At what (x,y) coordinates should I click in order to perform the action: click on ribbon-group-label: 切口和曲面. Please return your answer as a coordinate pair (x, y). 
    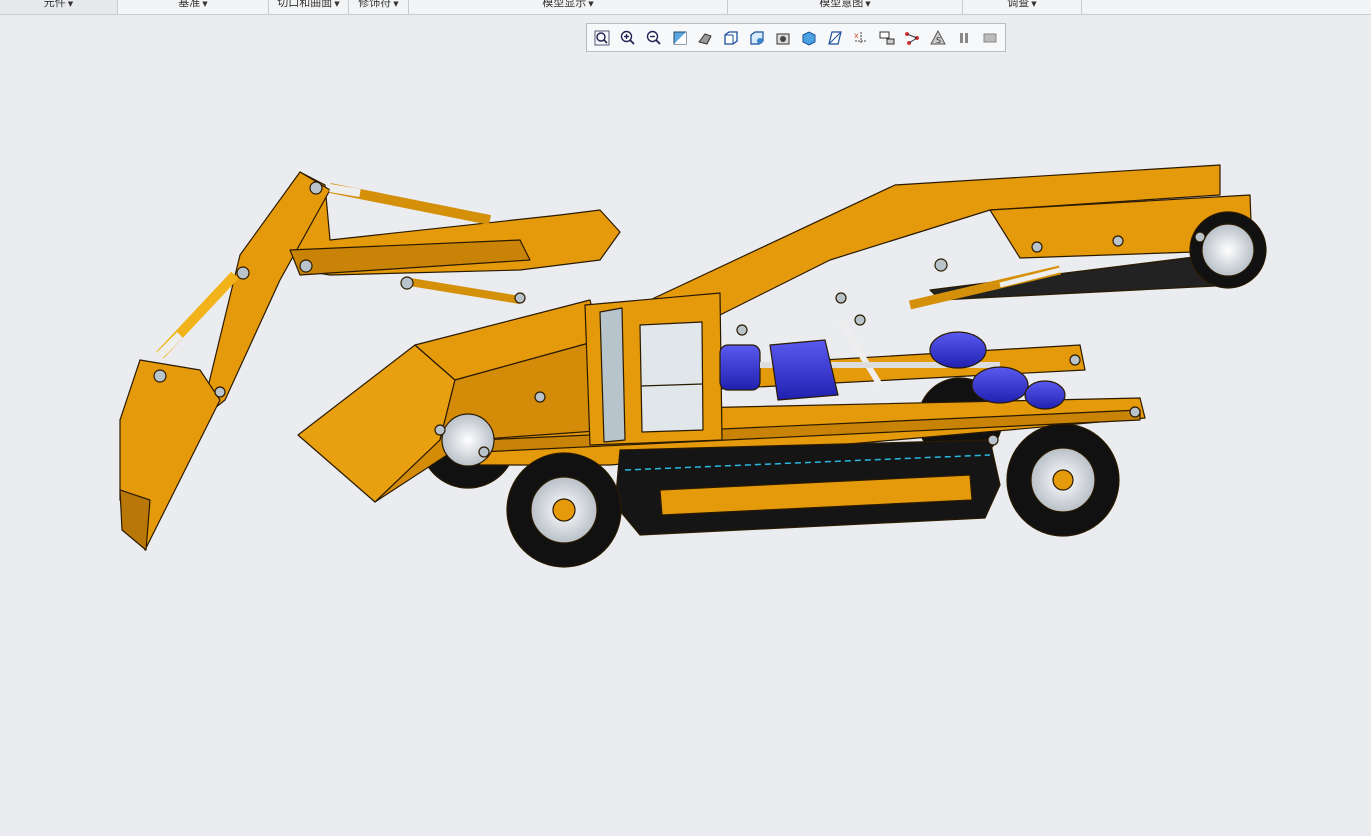
    Looking at the image, I should click on (305, 4).